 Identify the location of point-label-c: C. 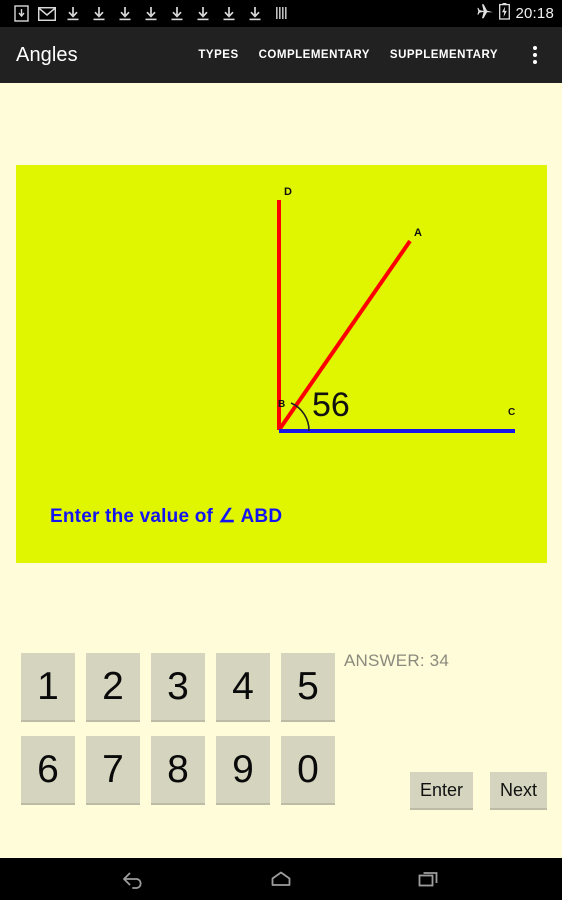
(511, 412).